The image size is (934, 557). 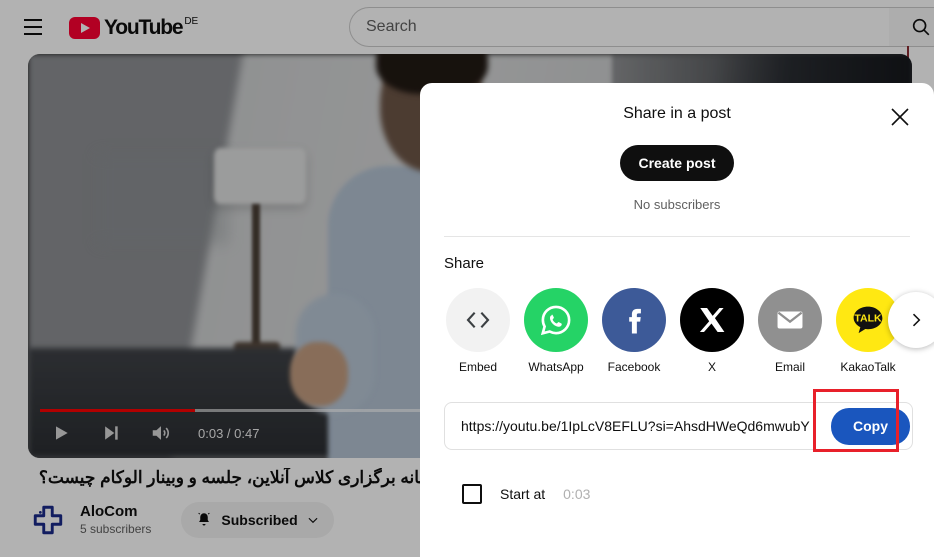 What do you see at coordinates (711, 367) in the screenshot?
I see `share-target-label: X` at bounding box center [711, 367].